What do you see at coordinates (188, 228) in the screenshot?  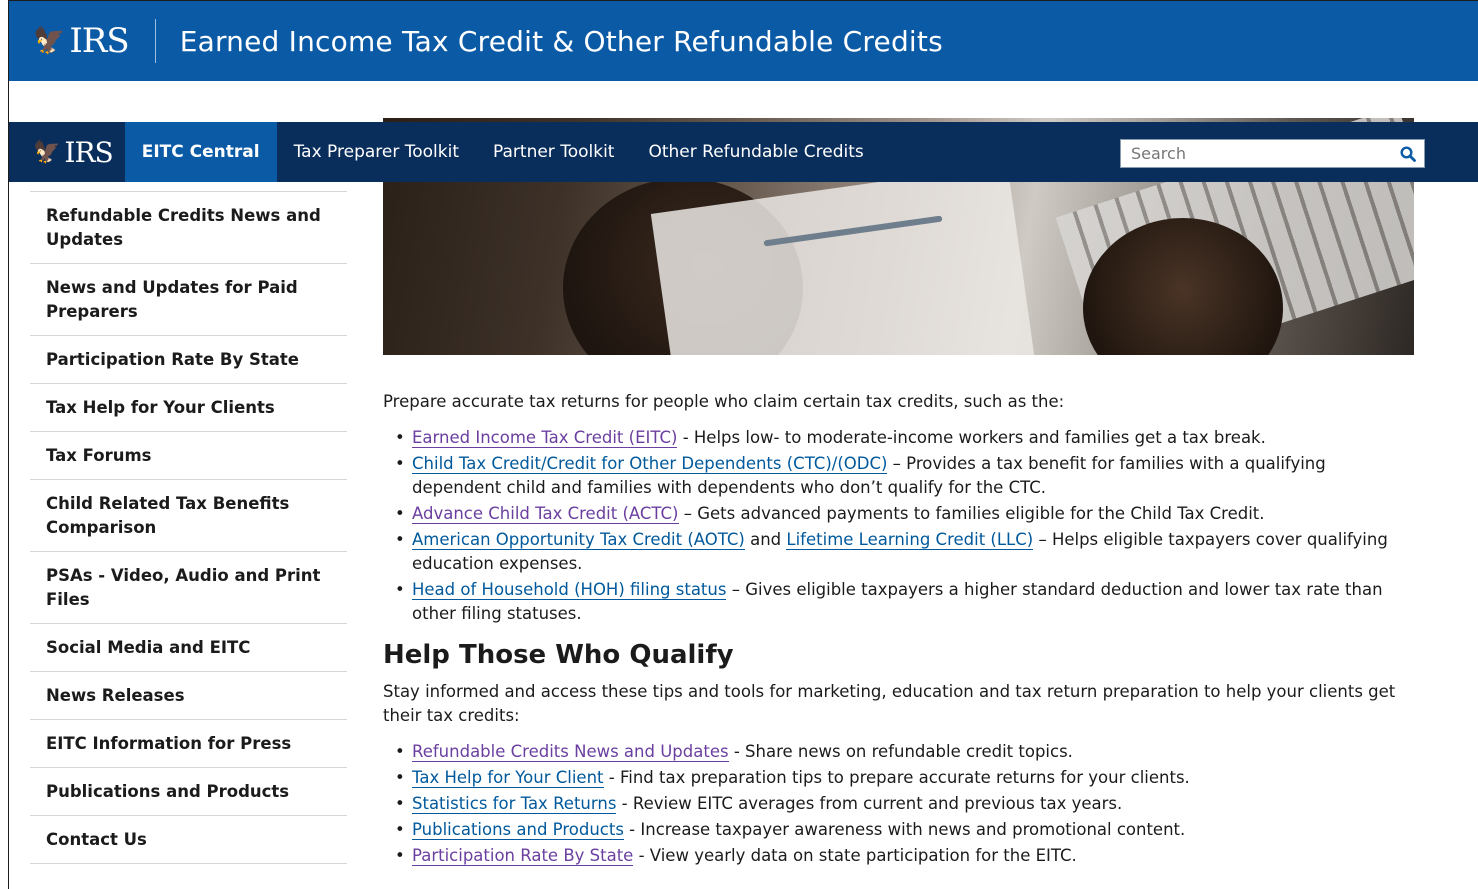 I see `sidebar-item-refundable-credits-news: Refundable Credits News and Updates` at bounding box center [188, 228].